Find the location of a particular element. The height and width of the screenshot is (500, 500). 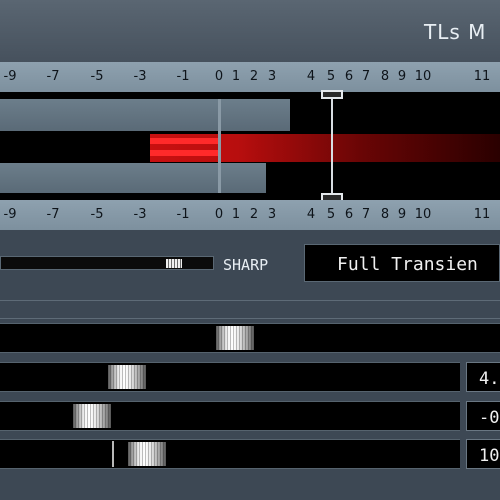

slider-value-field-3: -0 is located at coordinates (483, 416).